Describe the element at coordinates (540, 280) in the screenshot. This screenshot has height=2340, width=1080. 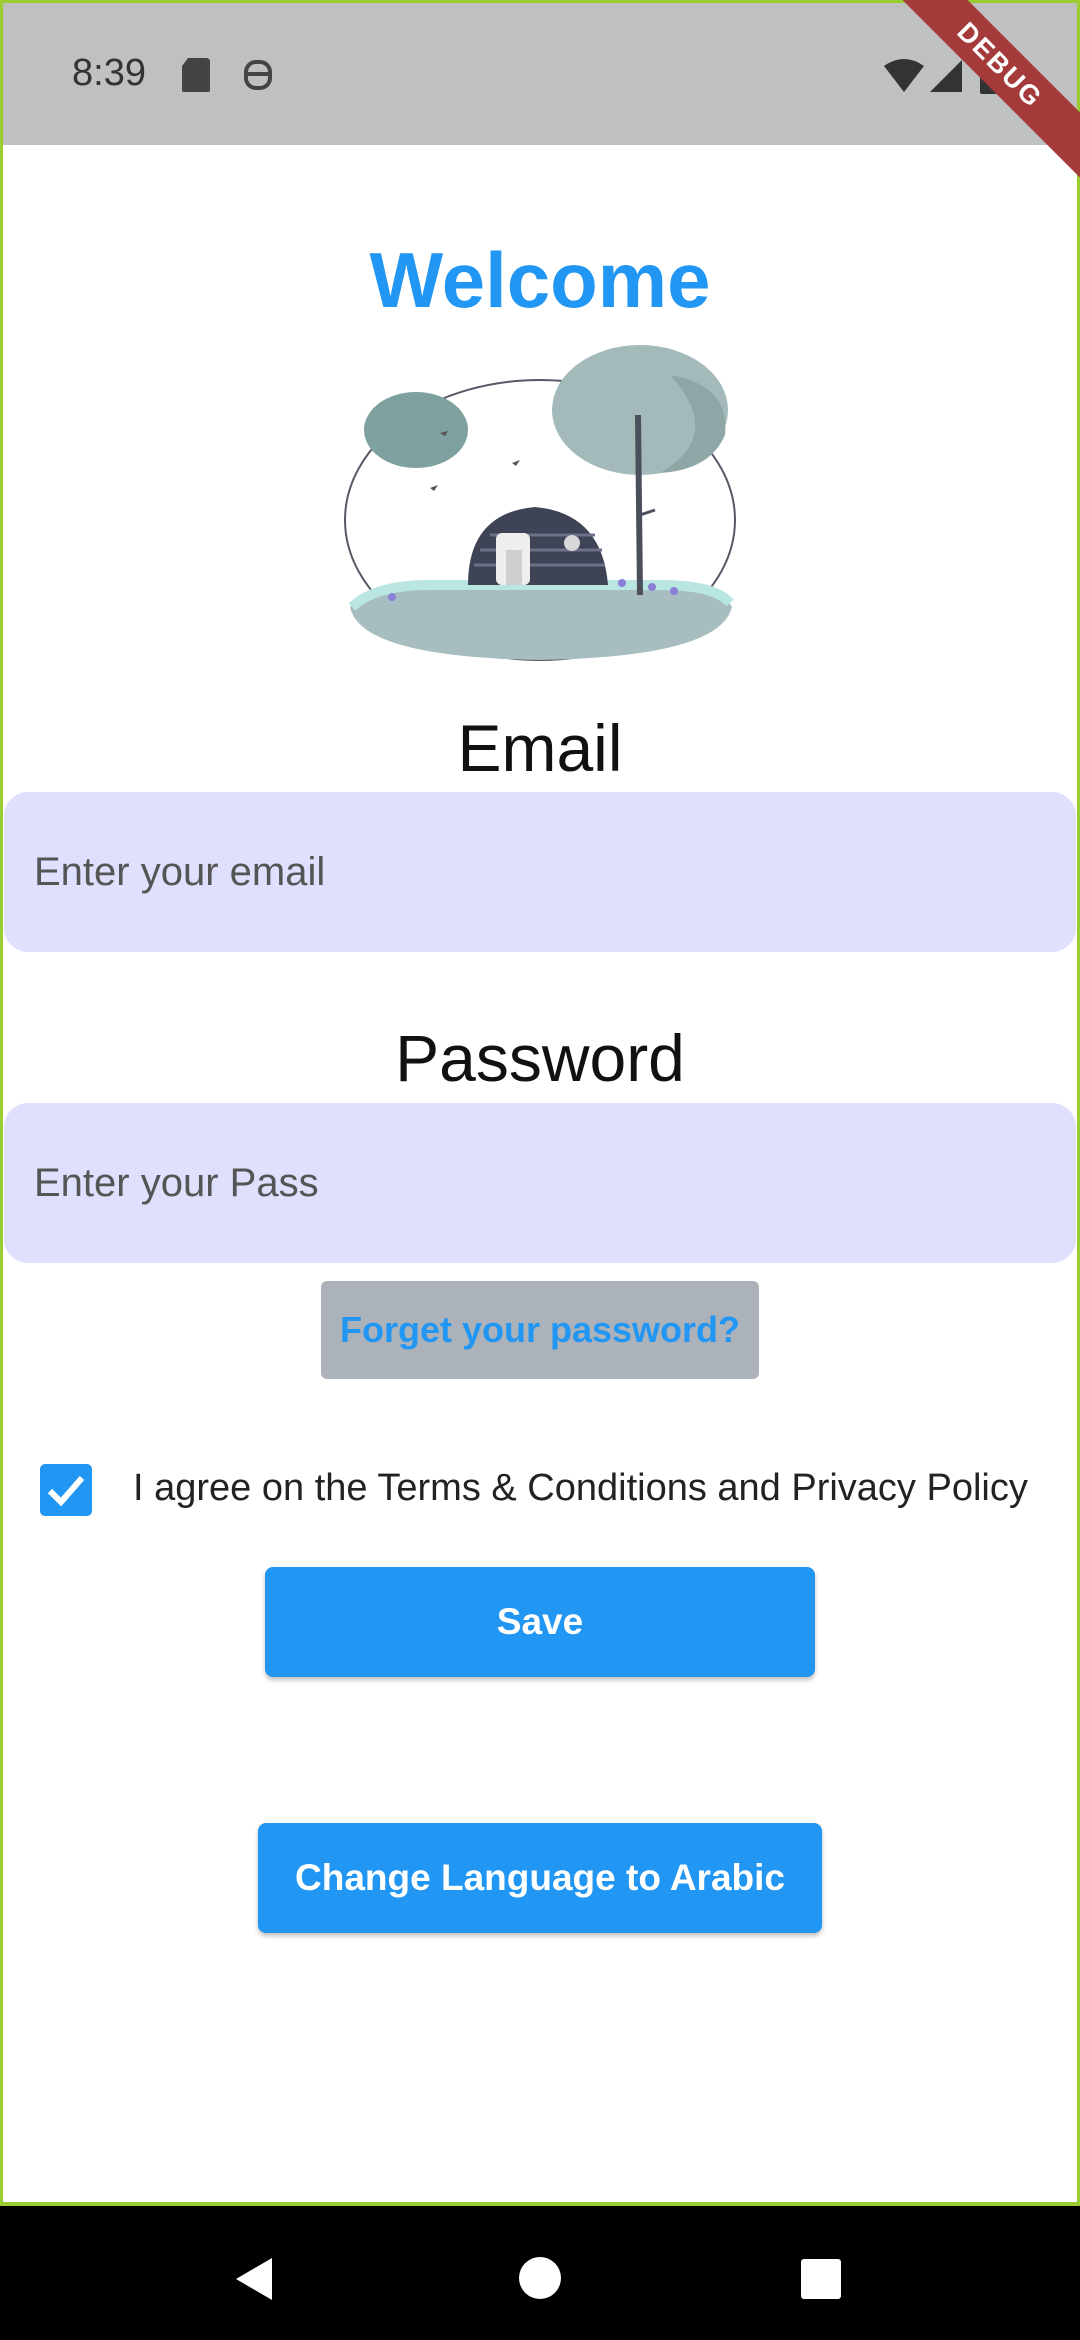
I see `page-title: Welcome` at that location.